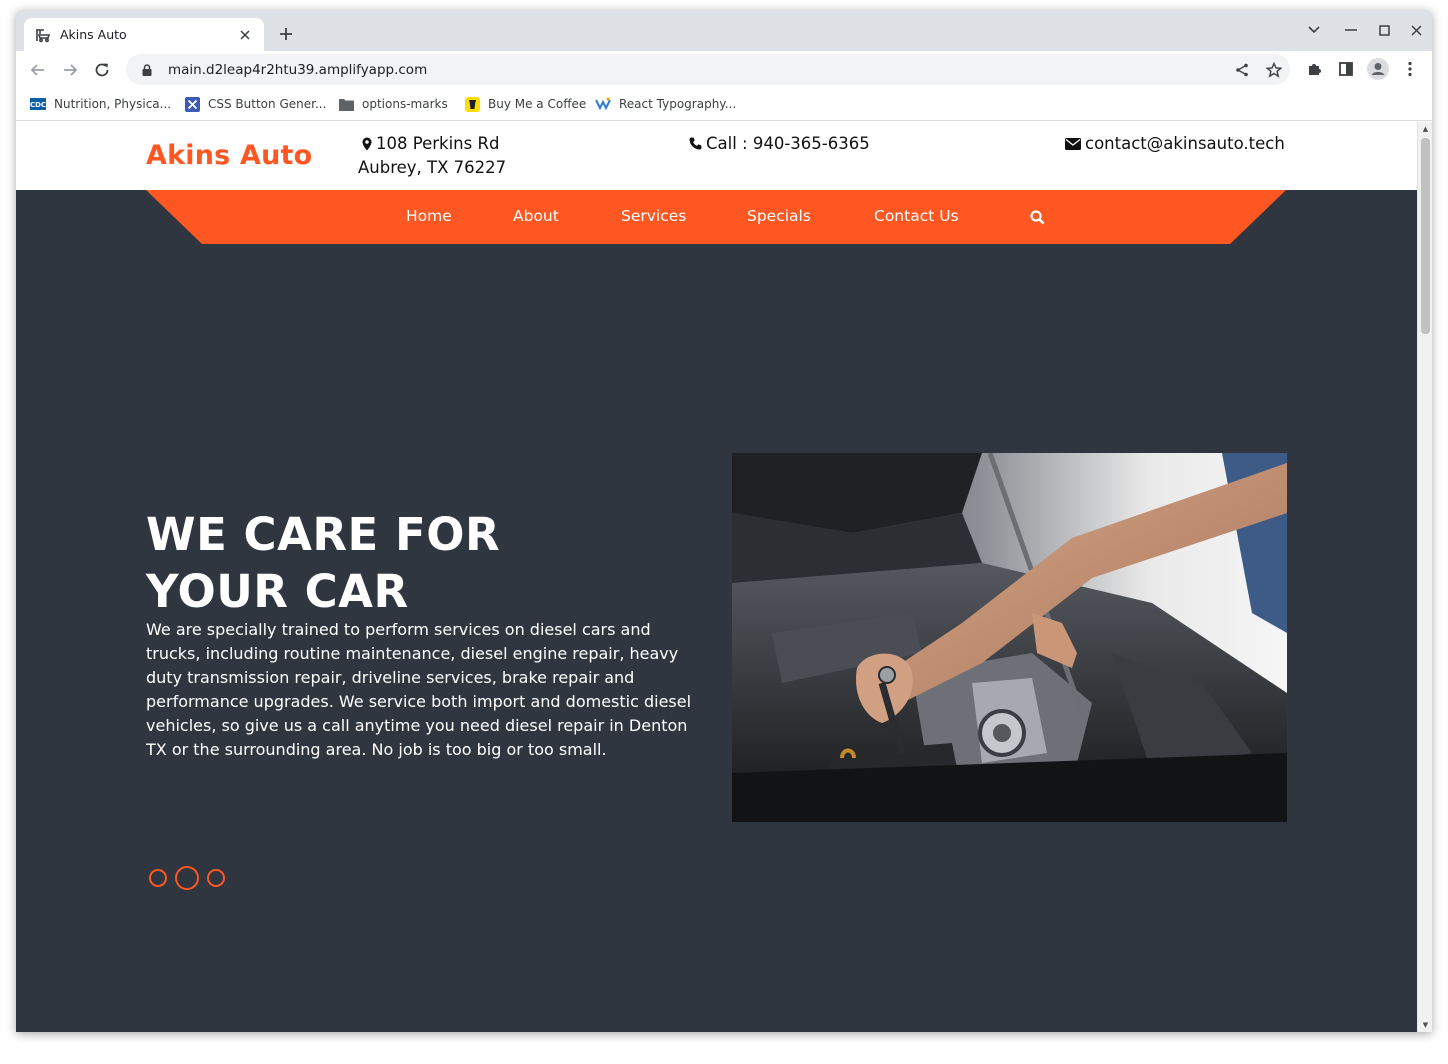 The image size is (1448, 1064). Describe the element at coordinates (323, 534) in the screenshot. I see `hero-title-line-1: WE CARE FOR` at that location.